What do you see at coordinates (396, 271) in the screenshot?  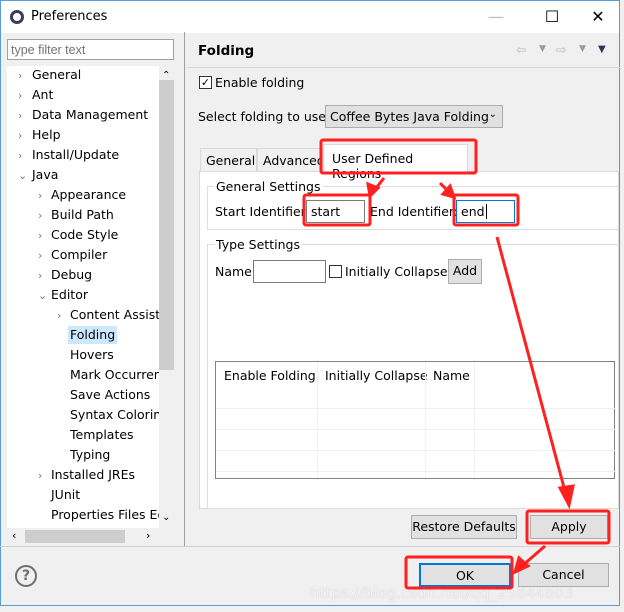 I see `initially-collapse-label: Initially Collapse` at bounding box center [396, 271].